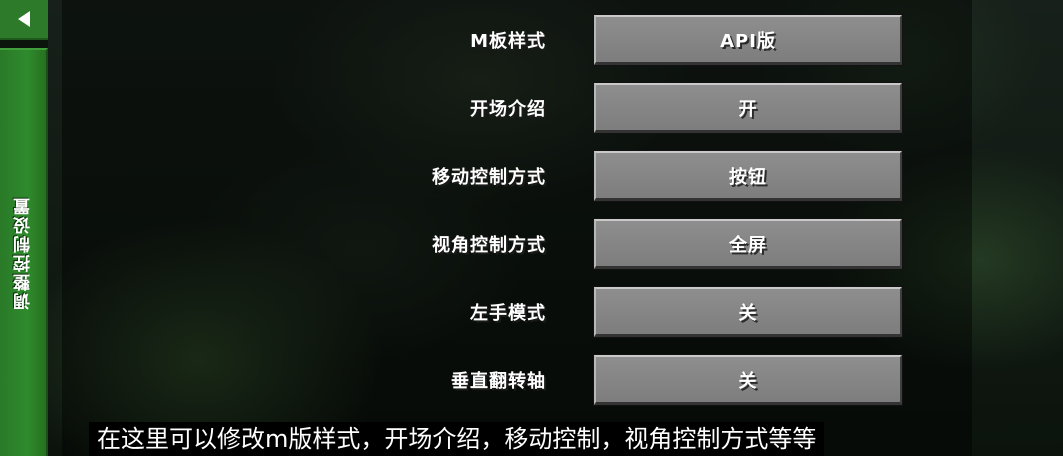  Describe the element at coordinates (748, 380) in the screenshot. I see `invert-y-toggle-button: 关` at that location.